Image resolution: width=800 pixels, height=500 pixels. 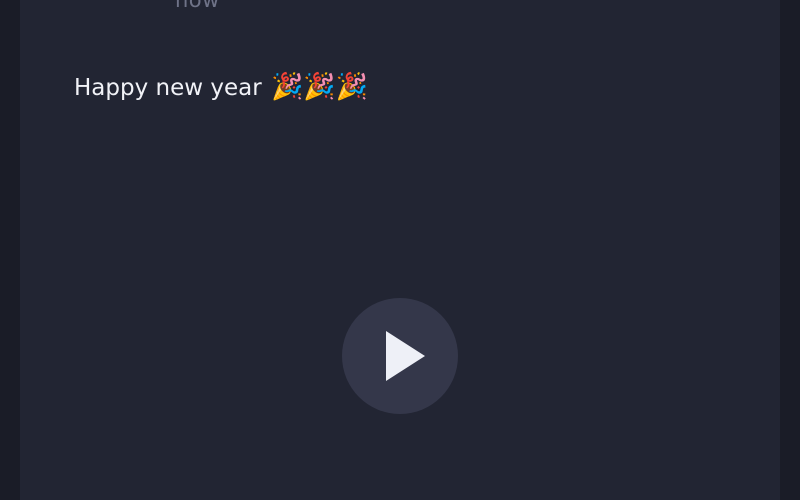 I want to click on post-timestamp: now, so click(x=197, y=6).